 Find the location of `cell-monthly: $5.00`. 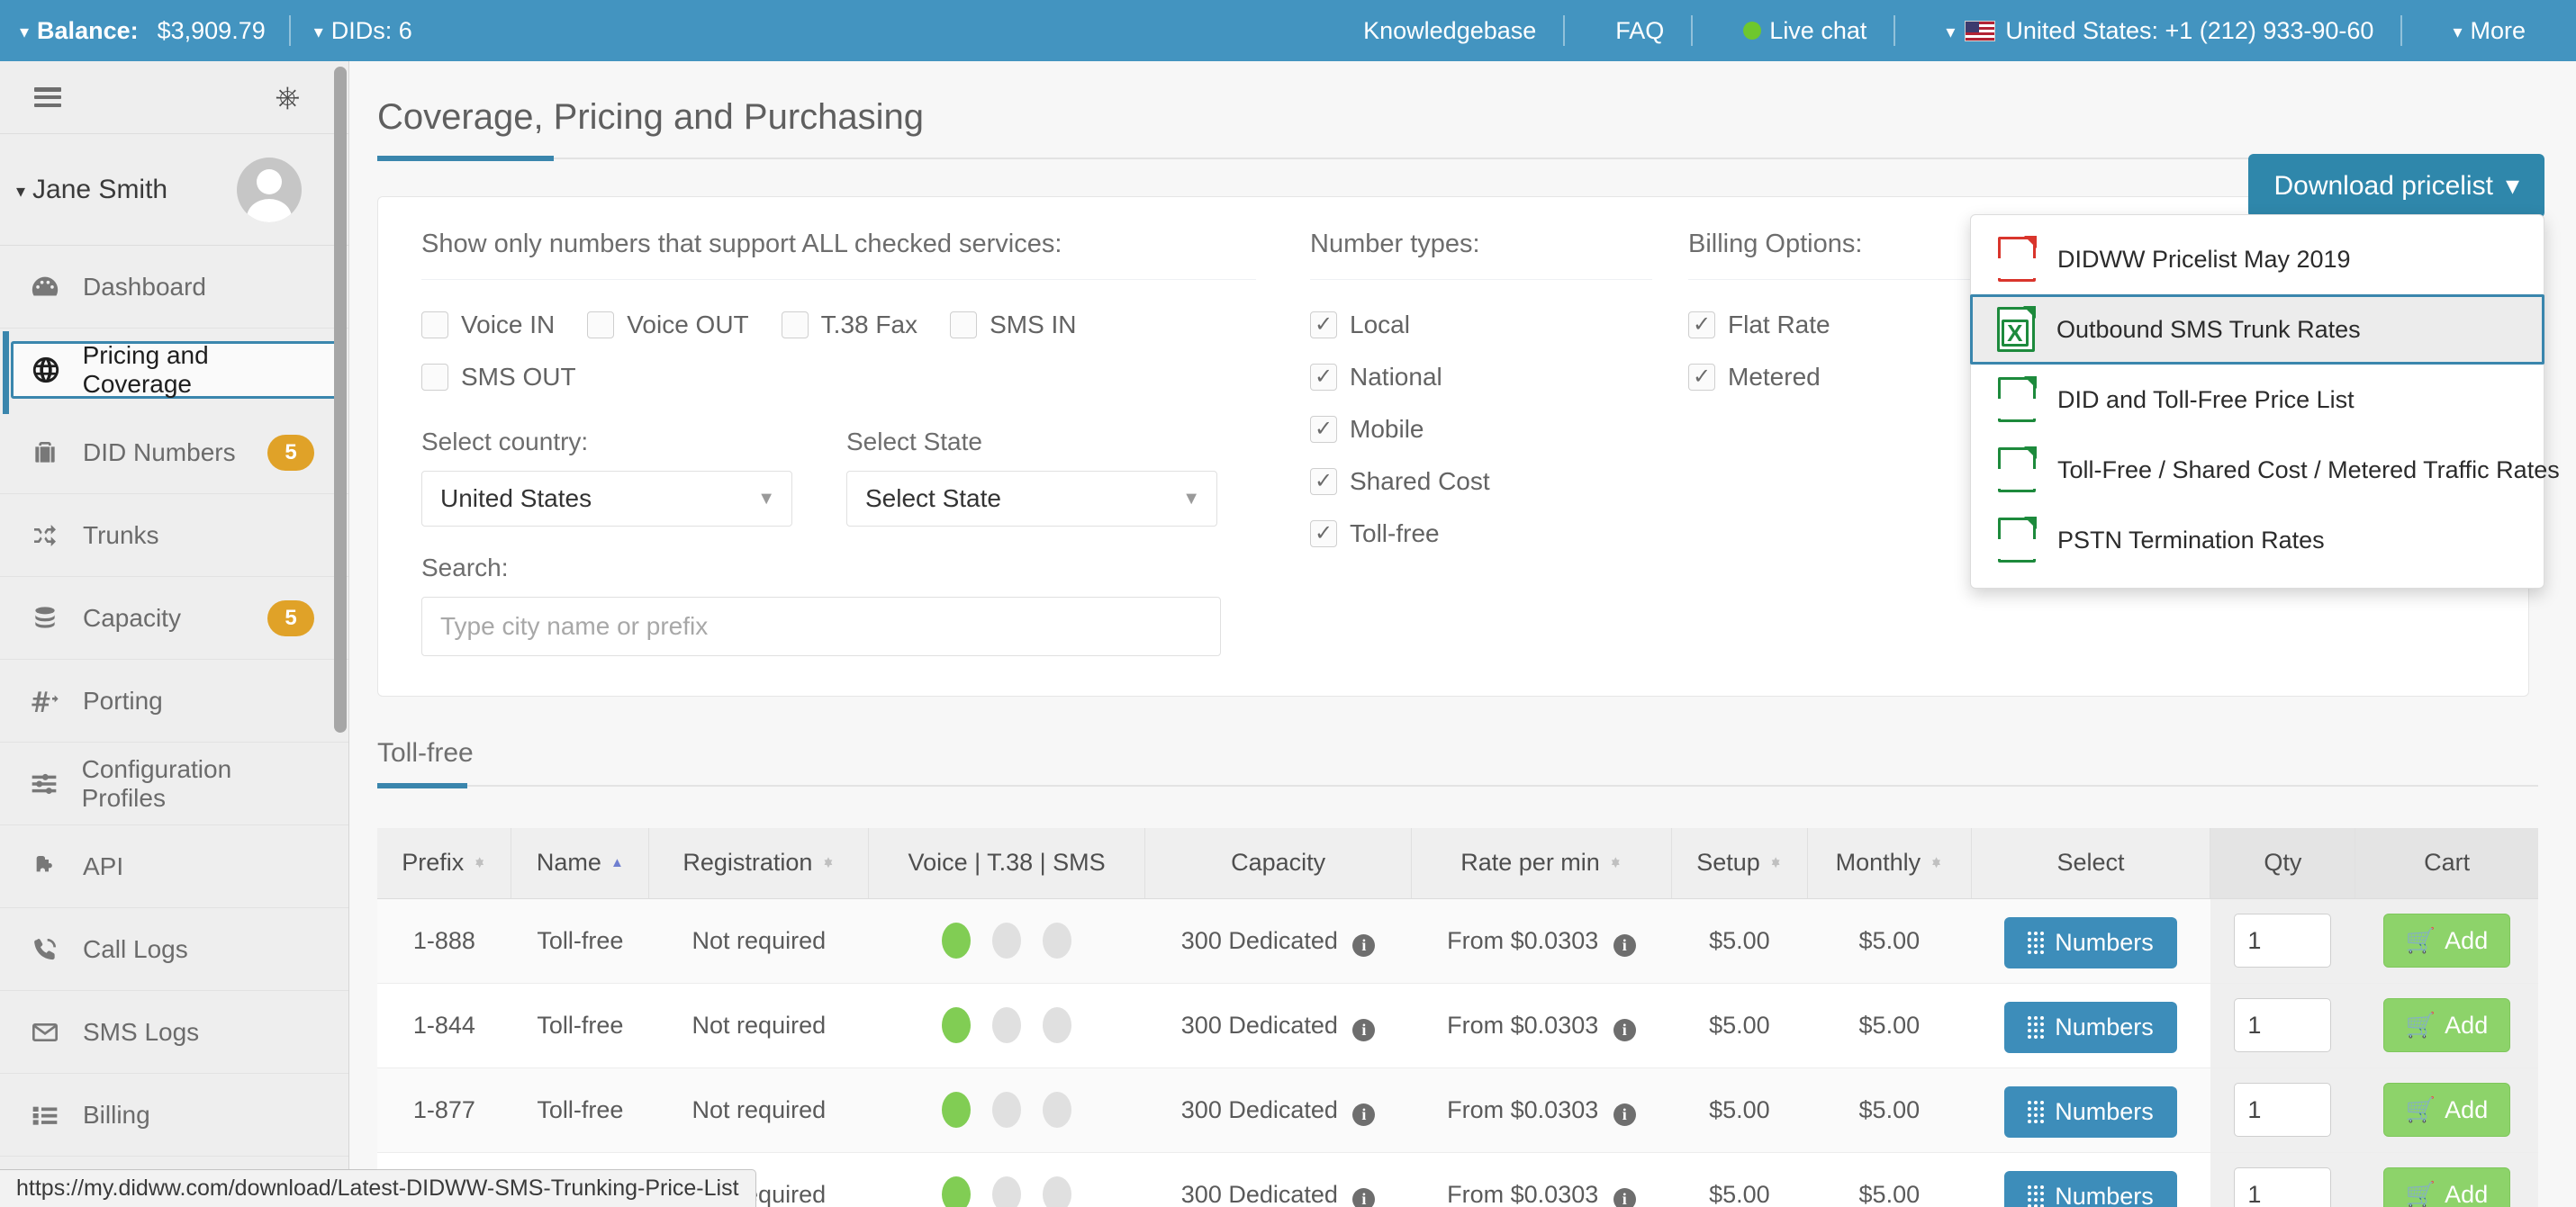

cell-monthly: $5.00 is located at coordinates (1889, 1110).